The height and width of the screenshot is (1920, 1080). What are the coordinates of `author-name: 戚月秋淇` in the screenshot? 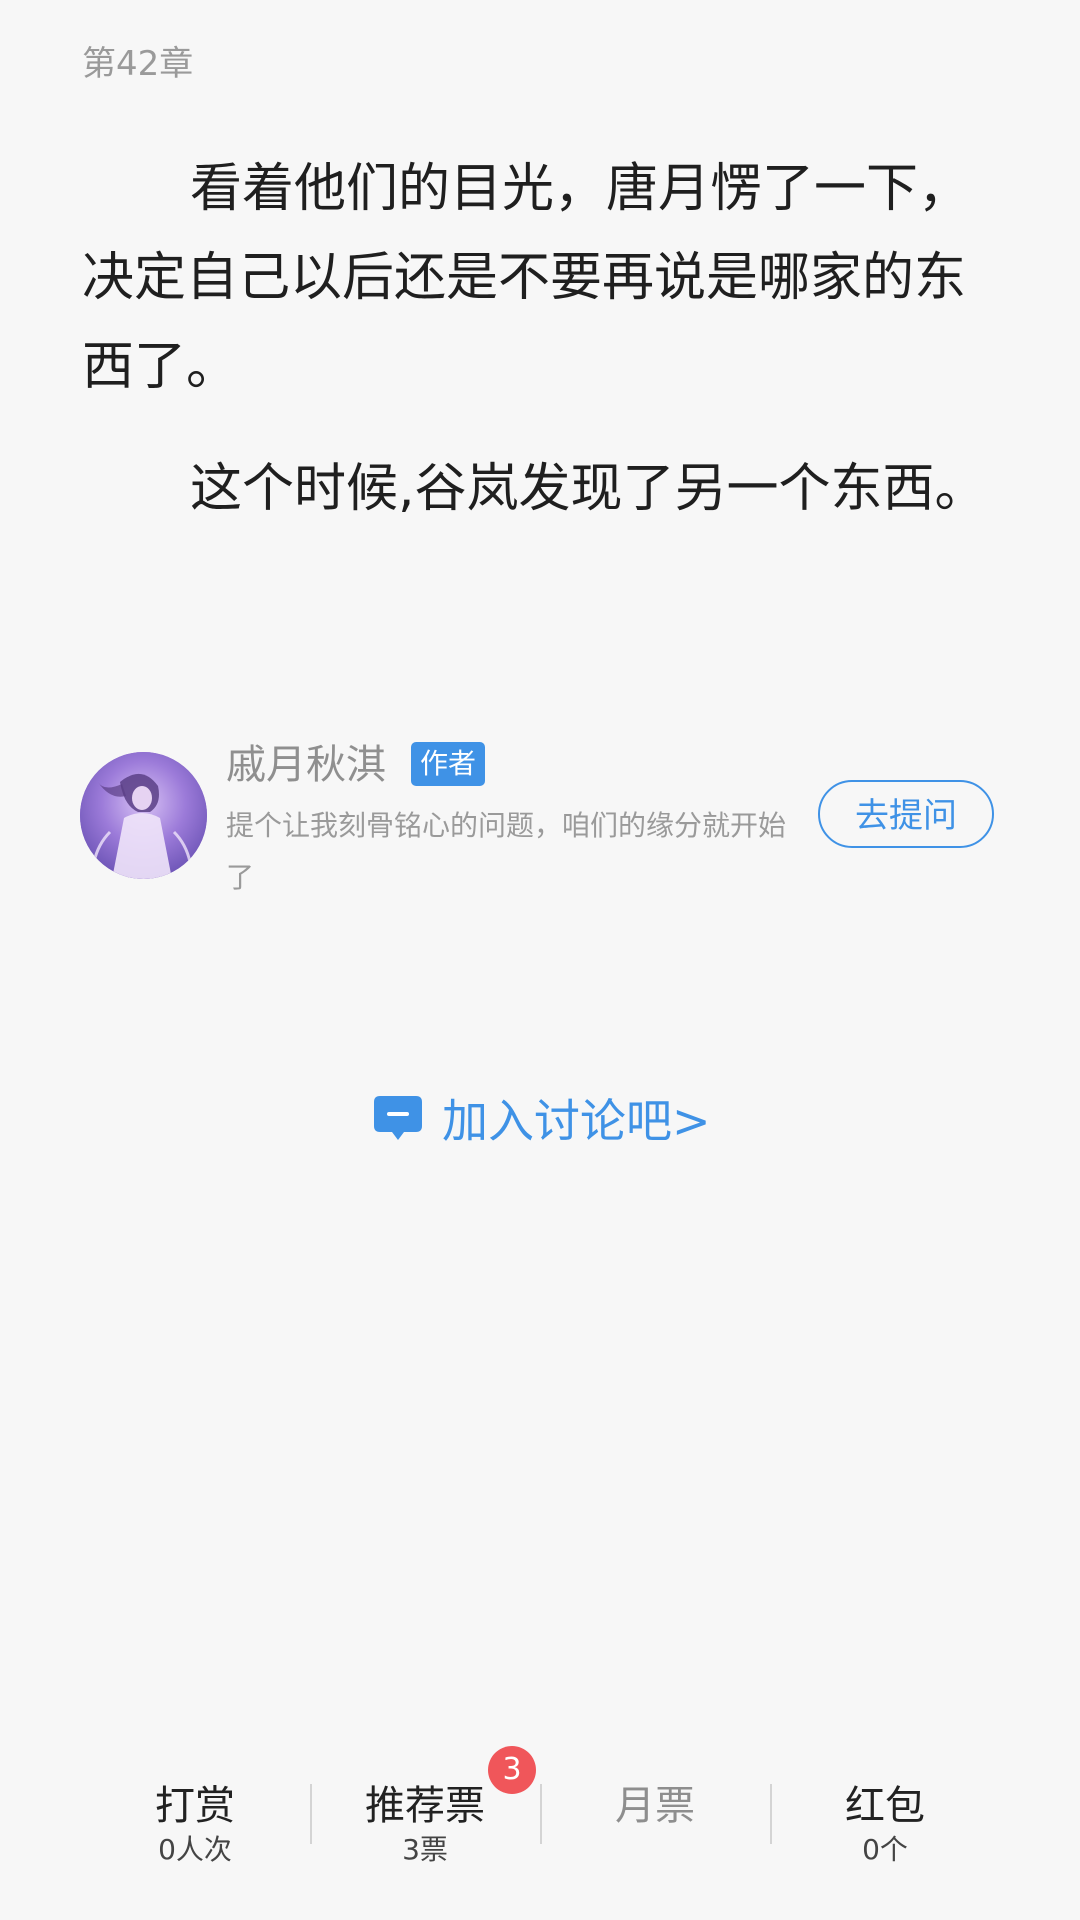 It's located at (306, 765).